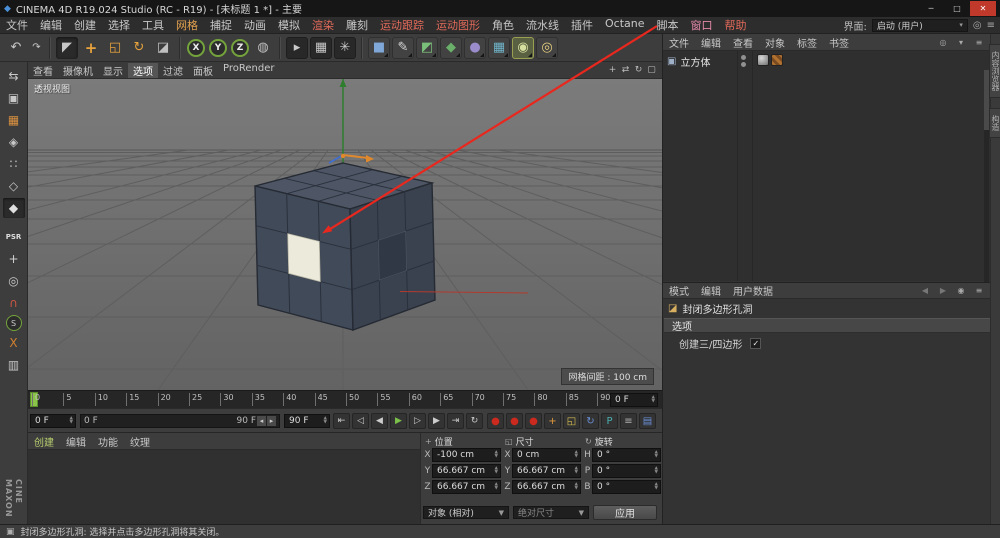  What do you see at coordinates (17, 25) in the screenshot?
I see `menubar-item: 文件` at bounding box center [17, 25].